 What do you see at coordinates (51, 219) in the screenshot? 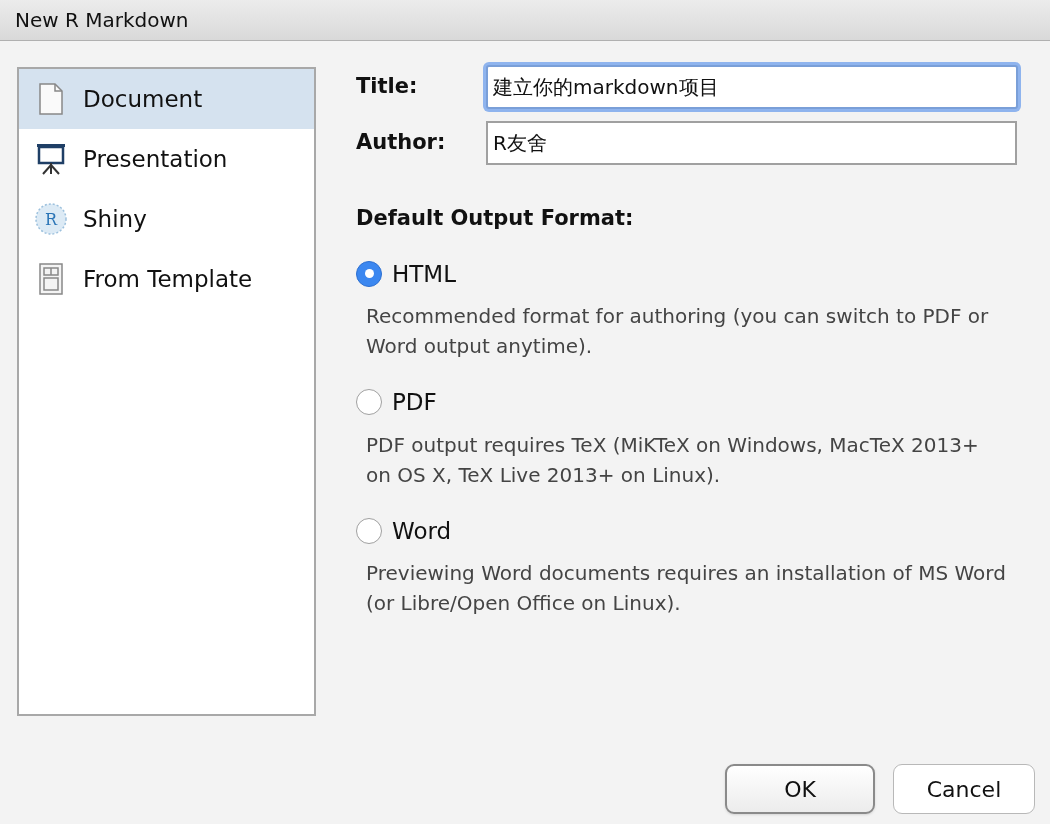
I see `r-logo-icon: R` at bounding box center [51, 219].